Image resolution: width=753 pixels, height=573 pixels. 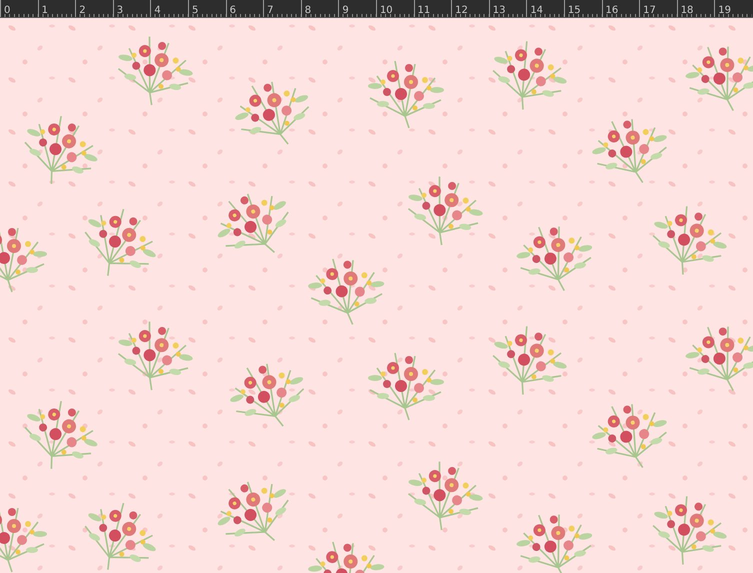 What do you see at coordinates (195, 10) in the screenshot?
I see `ruler-label: 5` at bounding box center [195, 10].